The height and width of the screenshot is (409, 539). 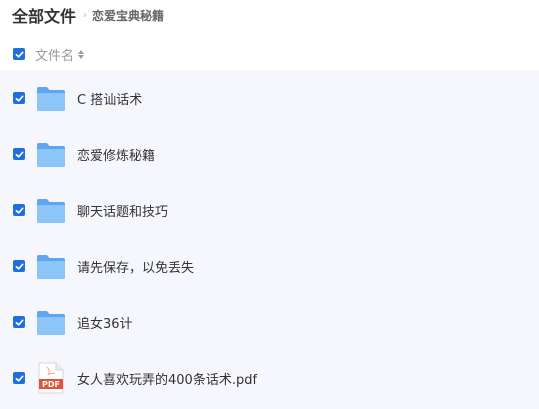 I want to click on sort-icon, so click(x=81, y=54).